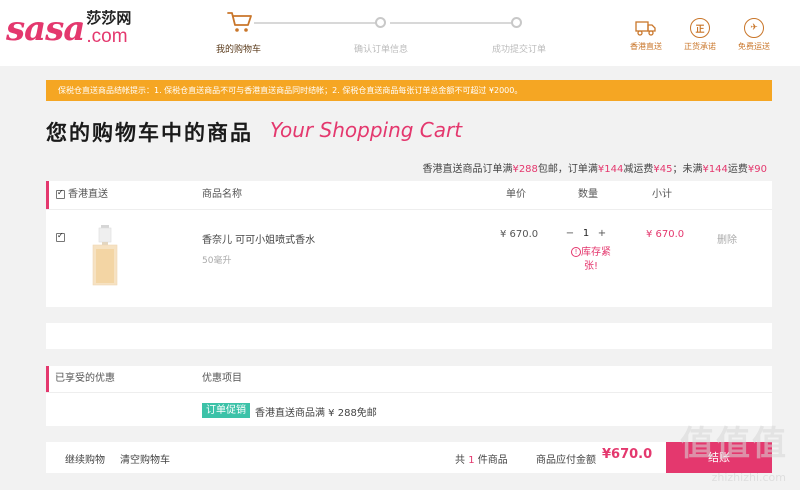 The width and height of the screenshot is (800, 490). What do you see at coordinates (222, 194) in the screenshot?
I see `col-name: 商品名称` at bounding box center [222, 194].